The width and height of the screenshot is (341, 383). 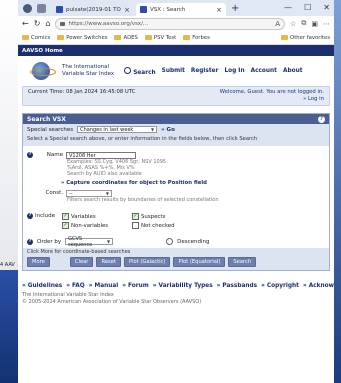 What do you see at coordinates (37, 23) in the screenshot?
I see `reload-icon: ↻` at bounding box center [37, 23].